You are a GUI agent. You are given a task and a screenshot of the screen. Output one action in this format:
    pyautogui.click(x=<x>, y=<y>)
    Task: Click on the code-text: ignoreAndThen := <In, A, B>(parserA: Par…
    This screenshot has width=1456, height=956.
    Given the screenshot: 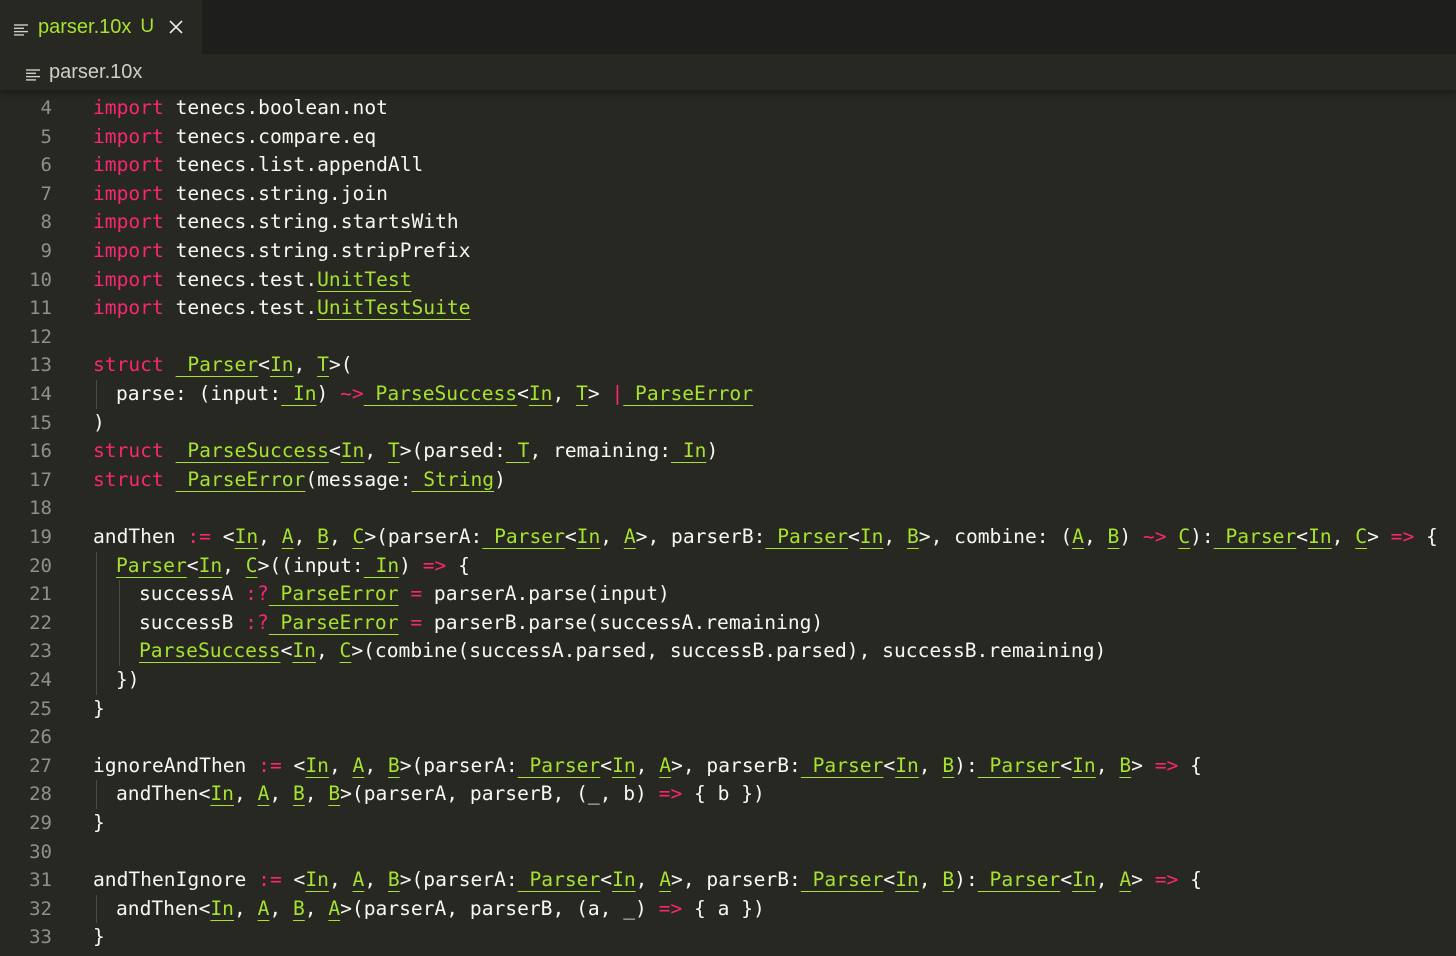 What is the action you would take?
    pyautogui.click(x=647, y=766)
    